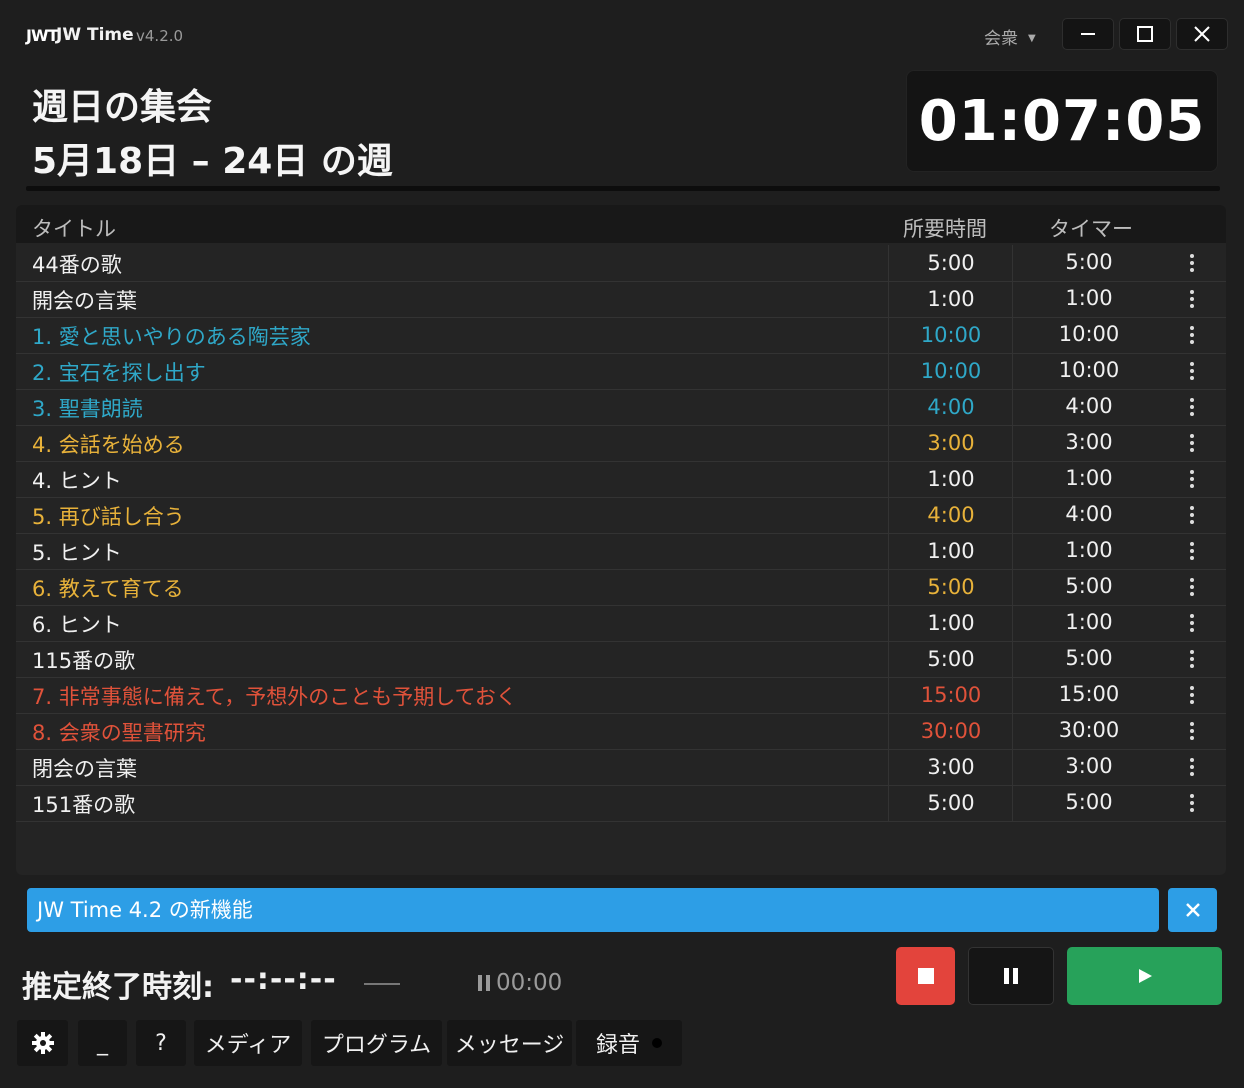  Describe the element at coordinates (42, 35) in the screenshot. I see `app-logo: JWT` at that location.